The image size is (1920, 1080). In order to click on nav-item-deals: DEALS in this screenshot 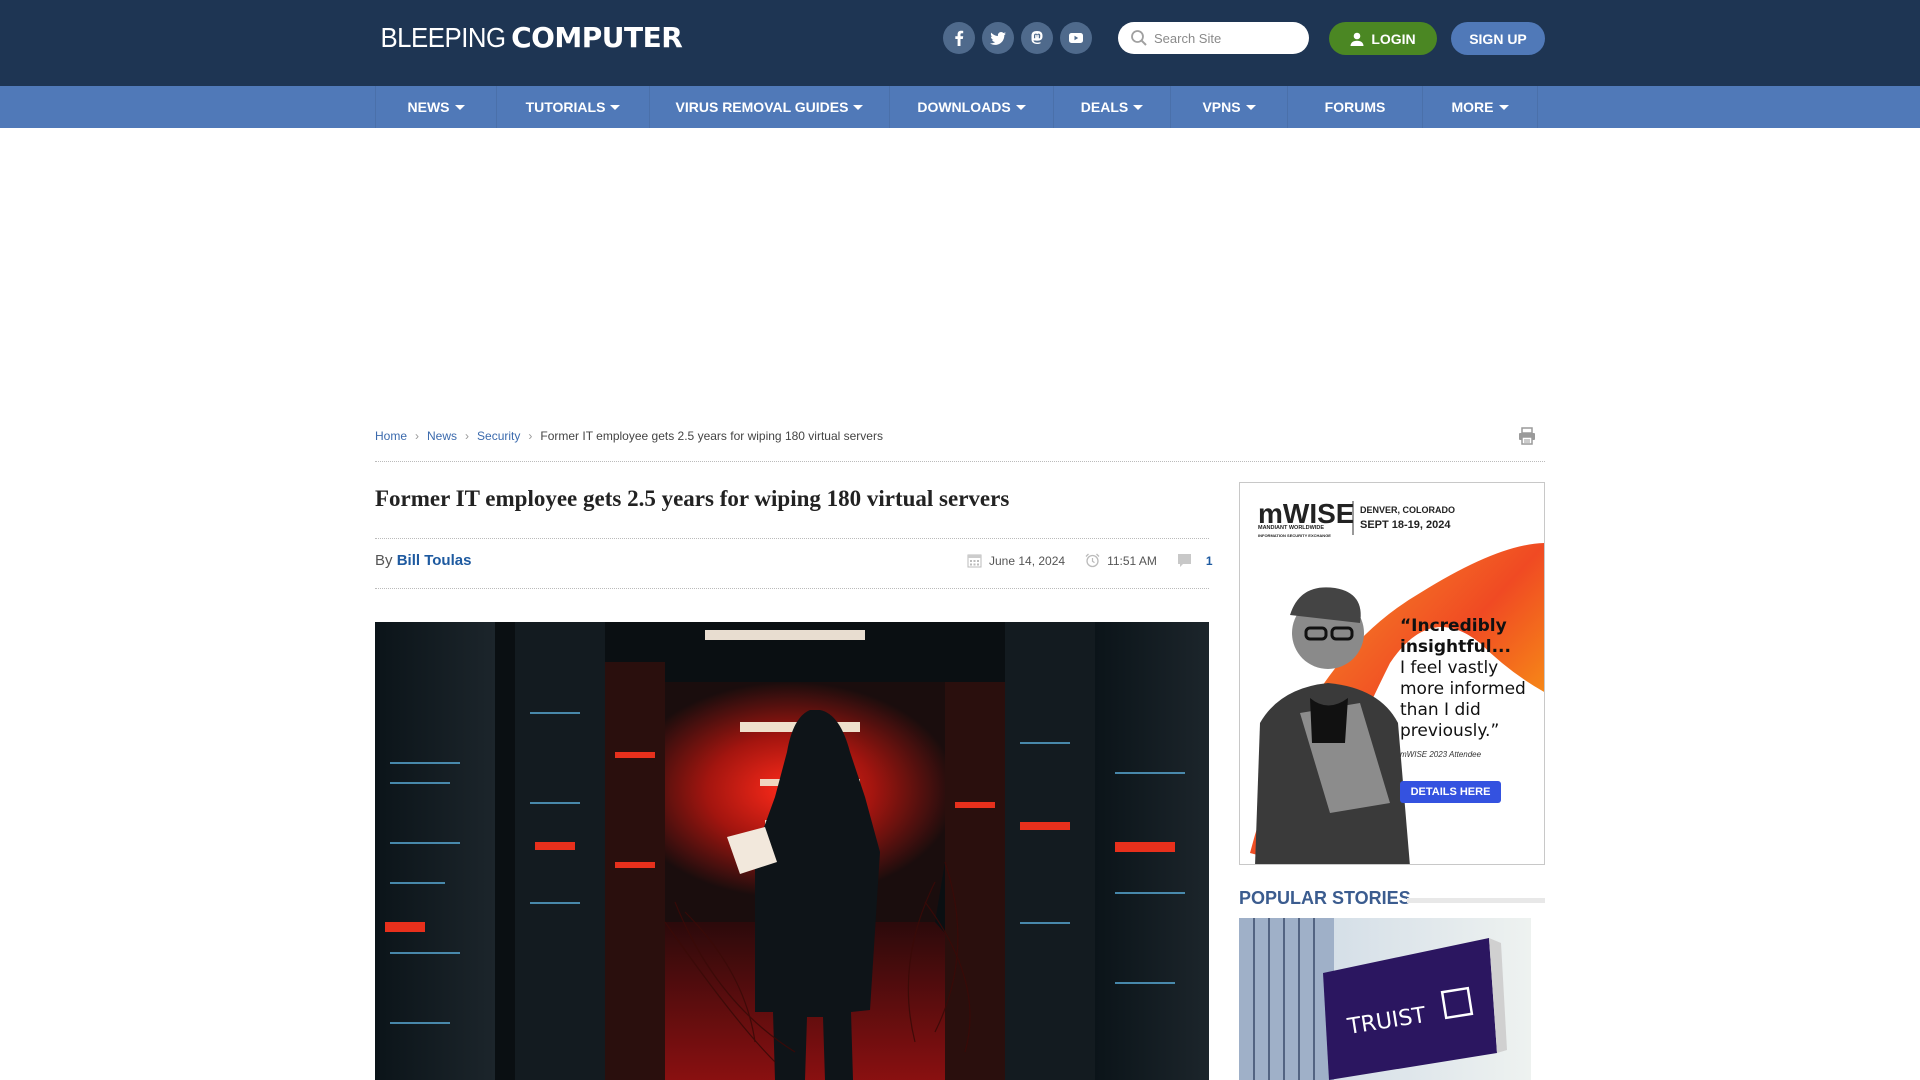, I will do `click(1111, 107)`.